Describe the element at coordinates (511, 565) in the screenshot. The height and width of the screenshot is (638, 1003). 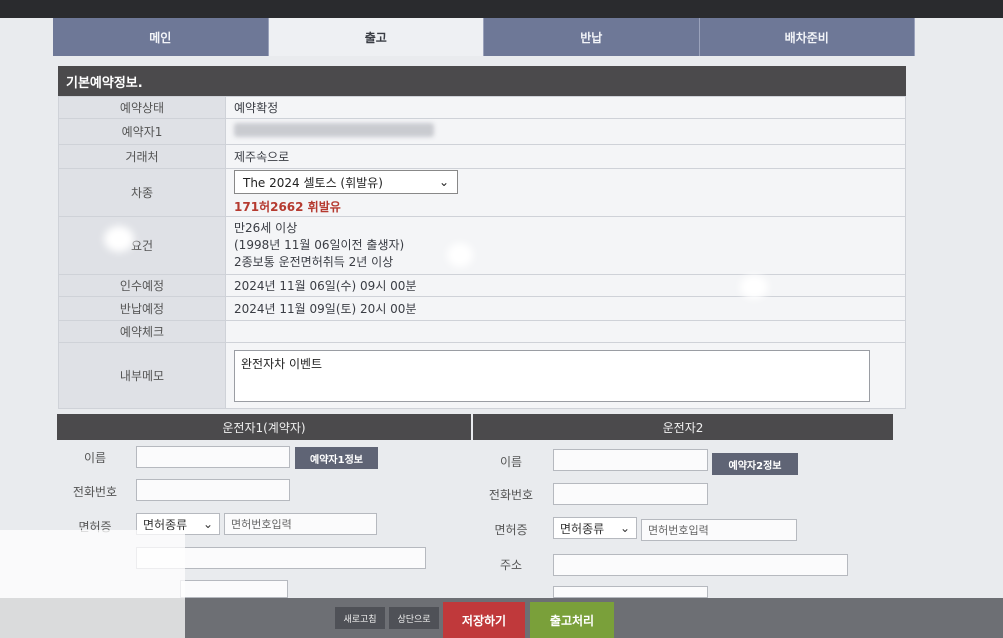
I see `driver2-address-label: 주소` at that location.